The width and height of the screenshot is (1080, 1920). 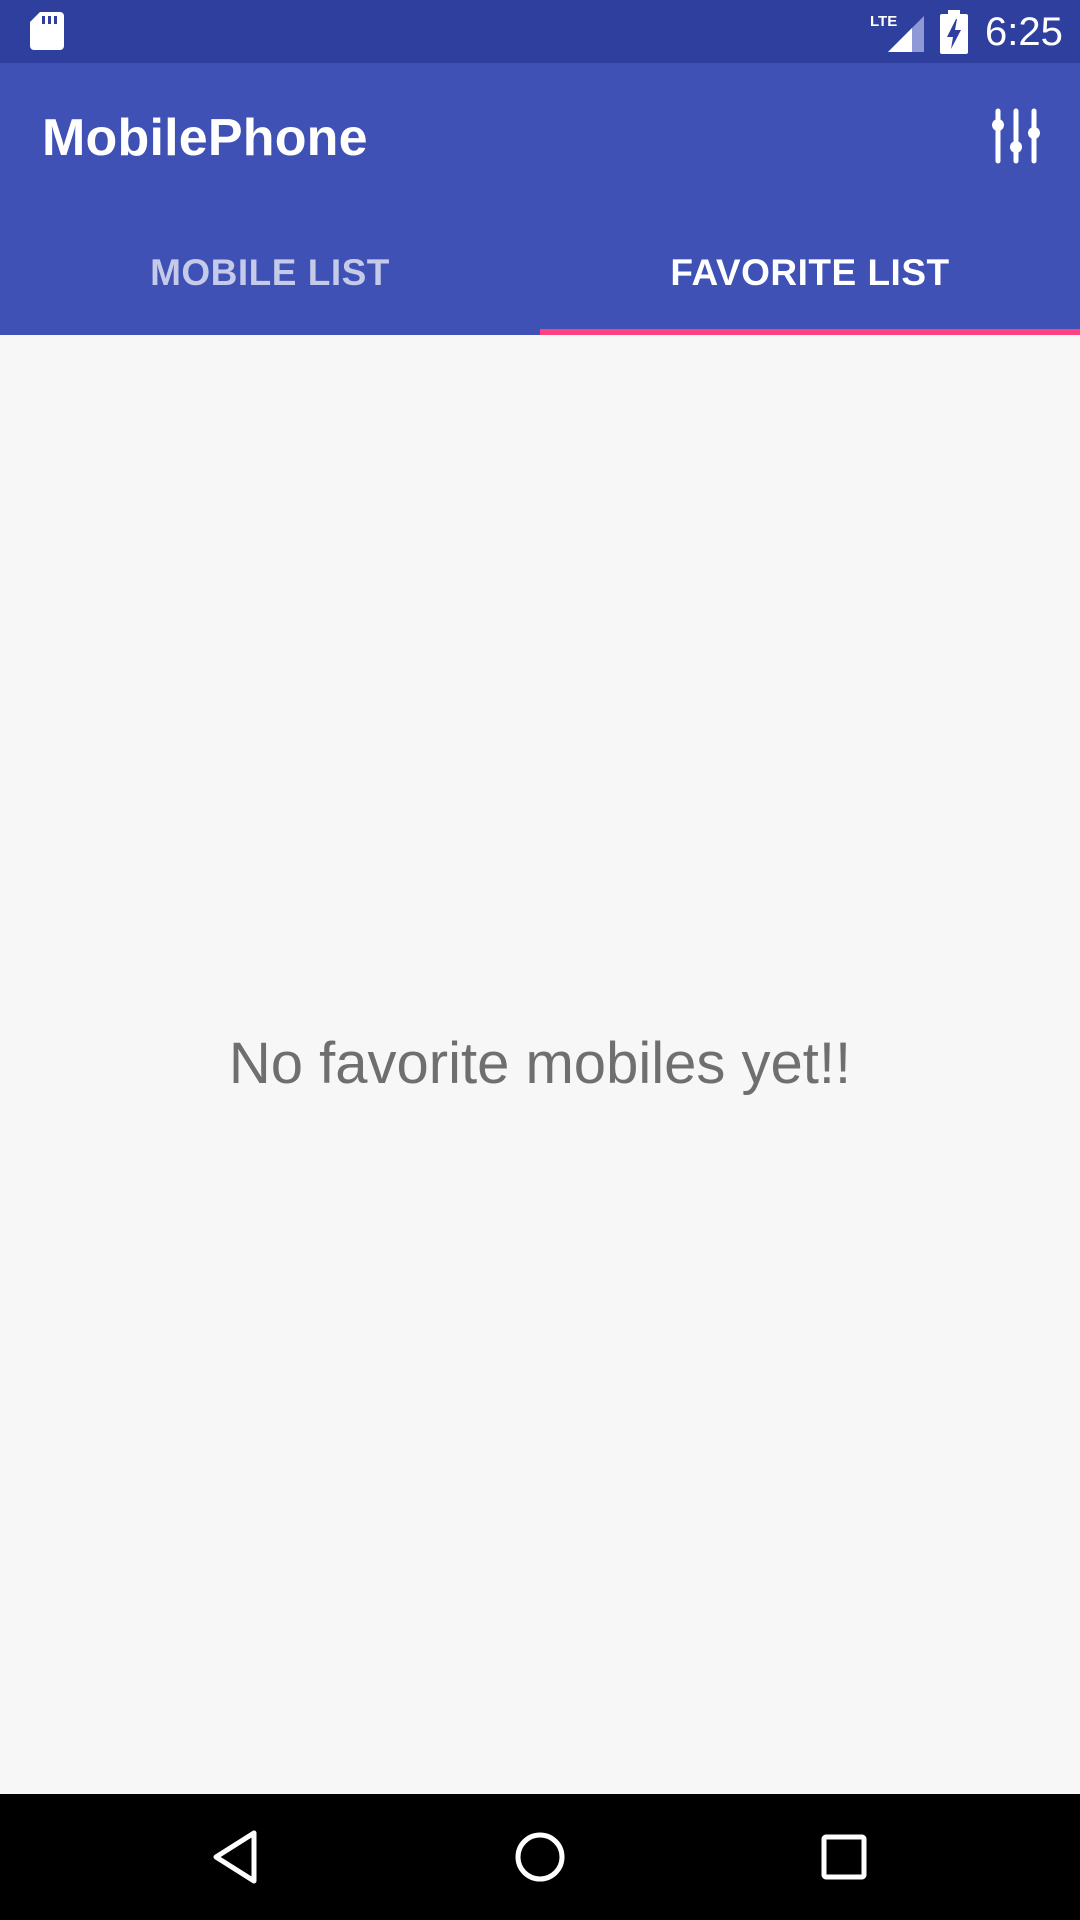 I want to click on empty-state-message: No favorite mobiles yet!!, so click(x=540, y=1063).